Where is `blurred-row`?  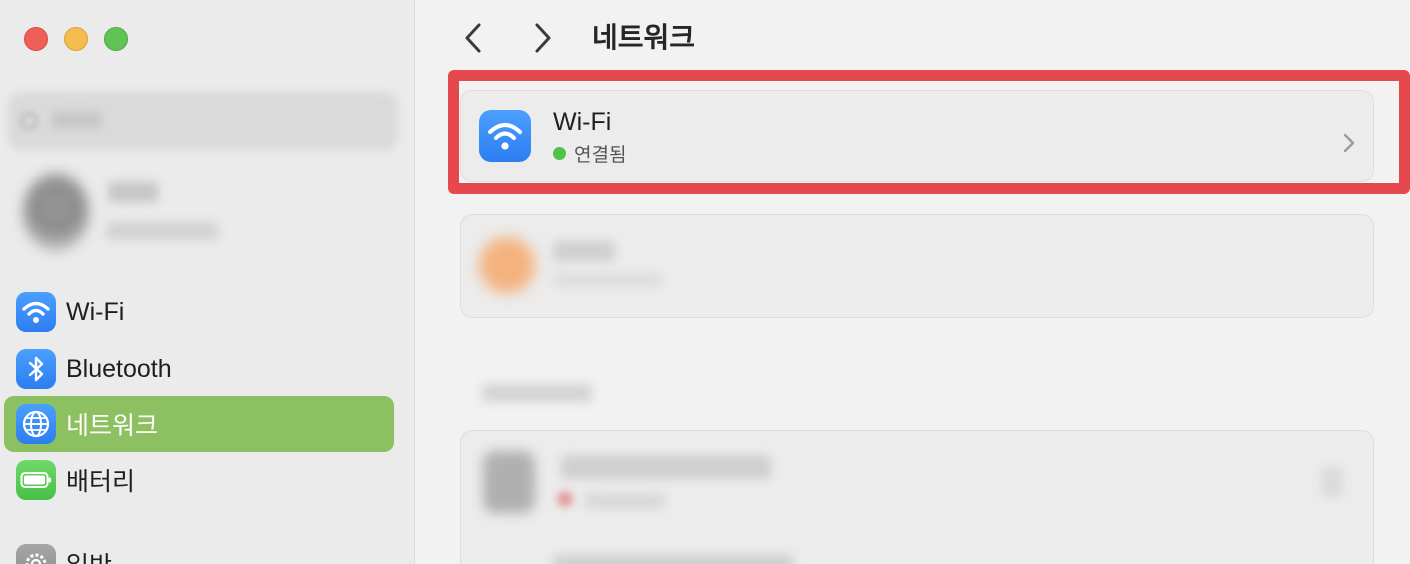 blurred-row is located at coordinates (917, 266).